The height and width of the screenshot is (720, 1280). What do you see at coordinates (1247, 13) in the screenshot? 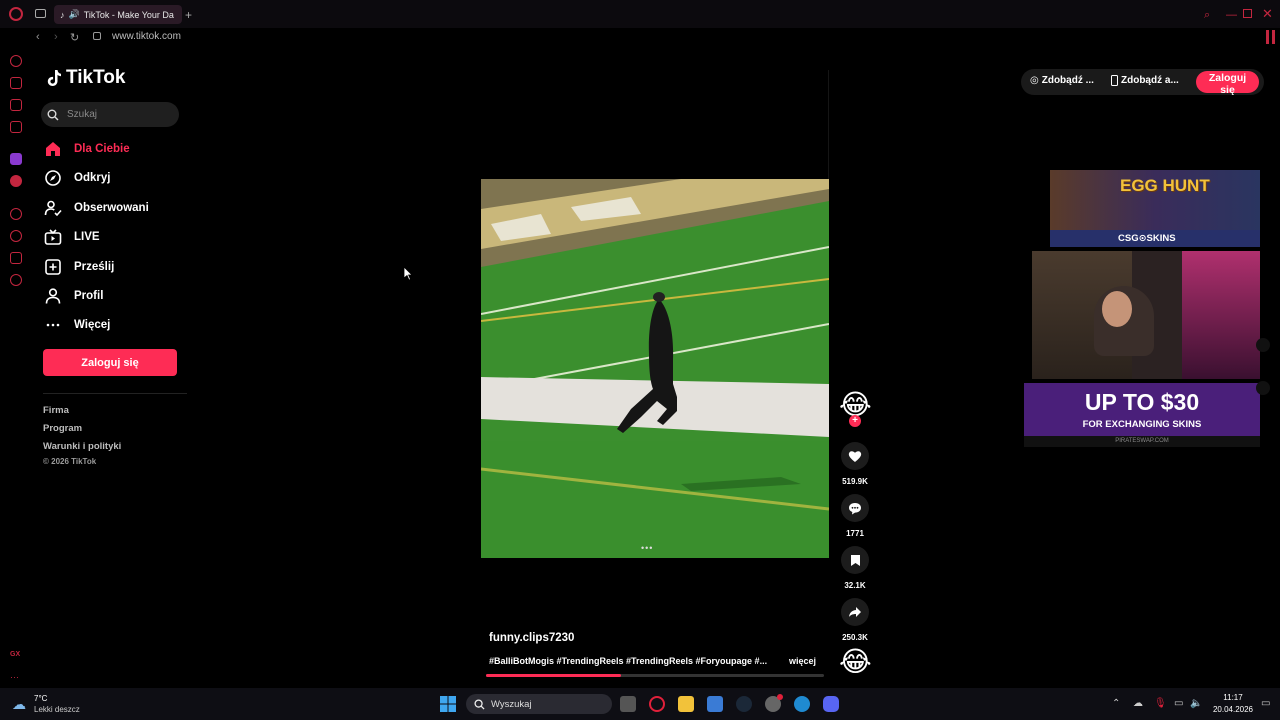
I see `maximize-icon` at bounding box center [1247, 13].